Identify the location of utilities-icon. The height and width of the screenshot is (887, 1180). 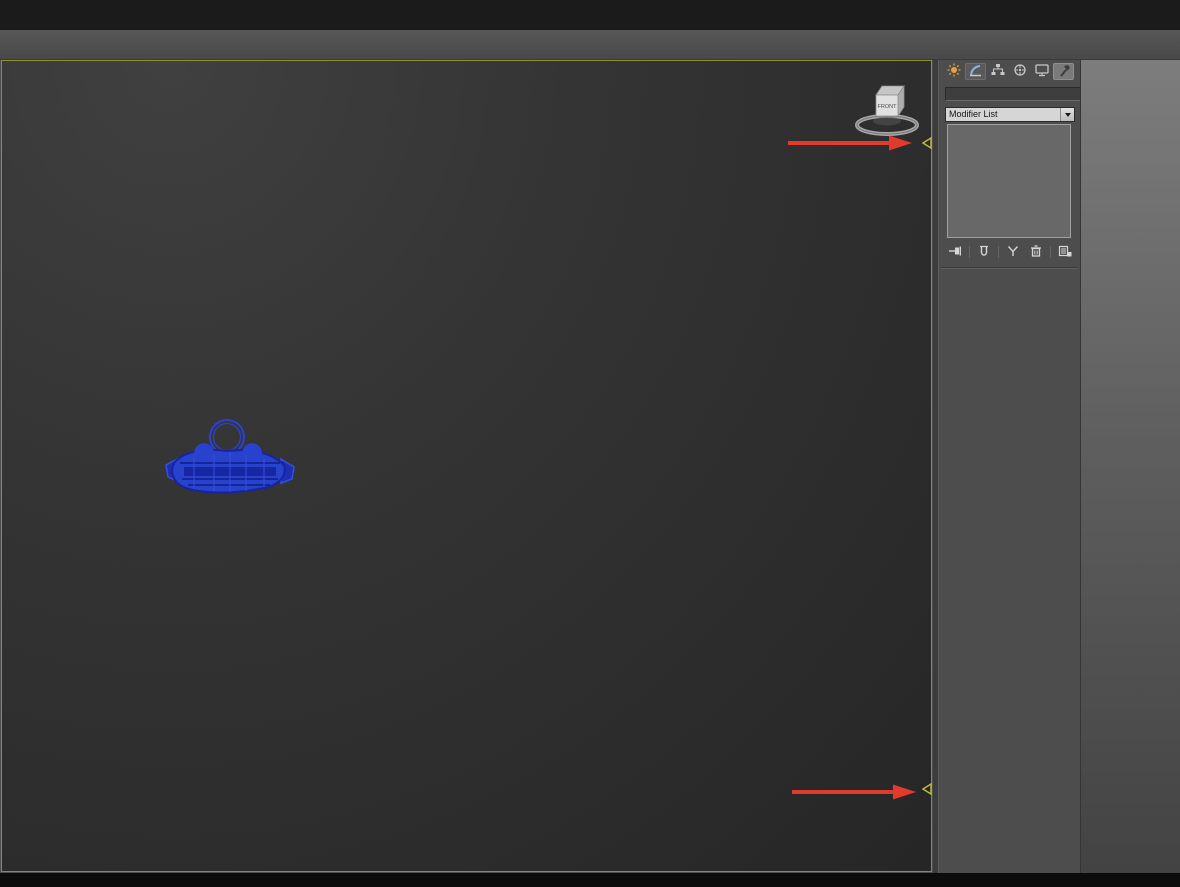
(1064, 71).